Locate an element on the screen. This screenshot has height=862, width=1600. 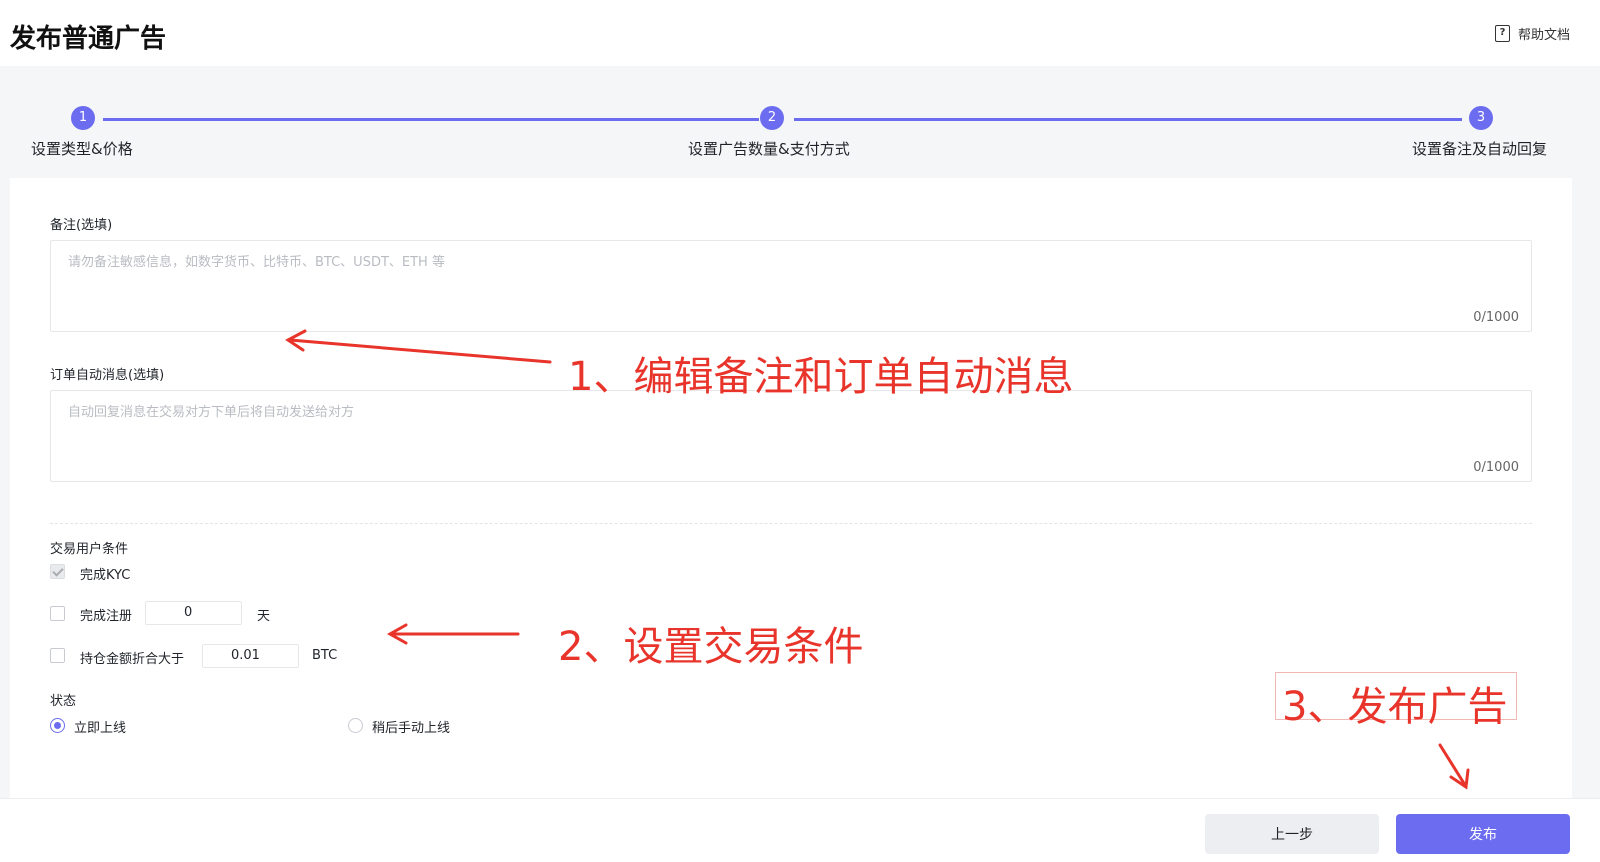
kyc-checkbox is located at coordinates (57, 571).